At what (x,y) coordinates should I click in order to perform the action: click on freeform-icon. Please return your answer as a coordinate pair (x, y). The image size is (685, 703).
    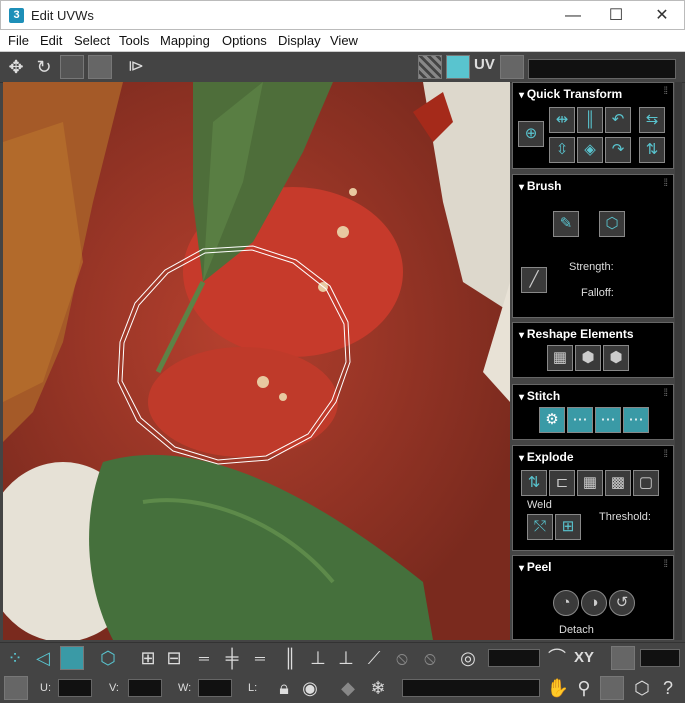
    Looking at the image, I should click on (100, 67).